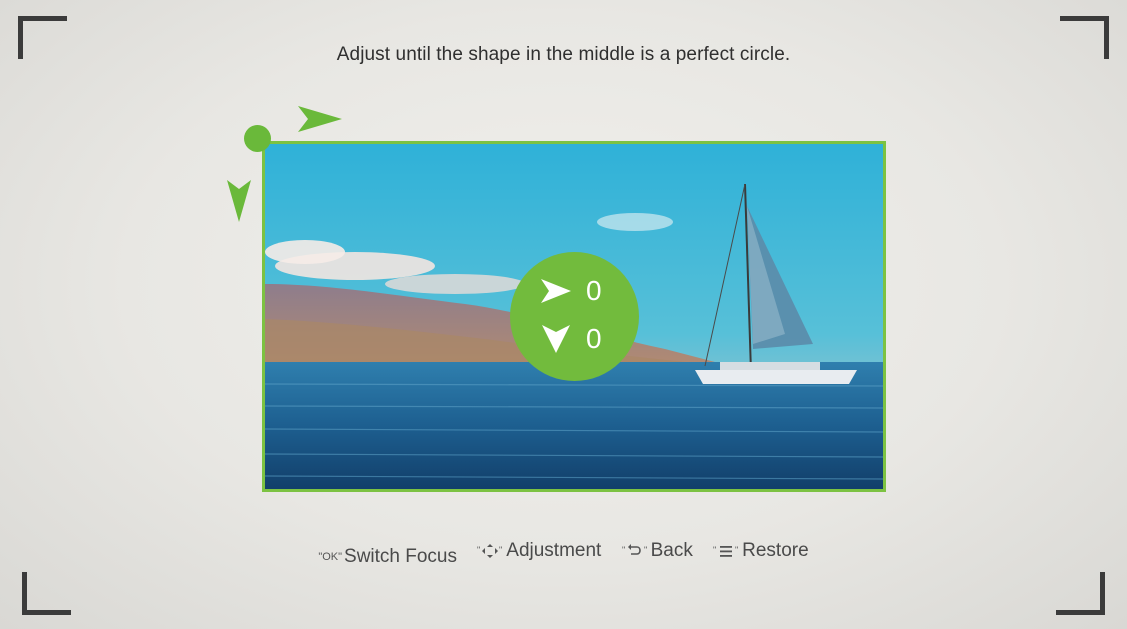  Describe the element at coordinates (726, 551) in the screenshot. I see `menu-icon: " "` at that location.